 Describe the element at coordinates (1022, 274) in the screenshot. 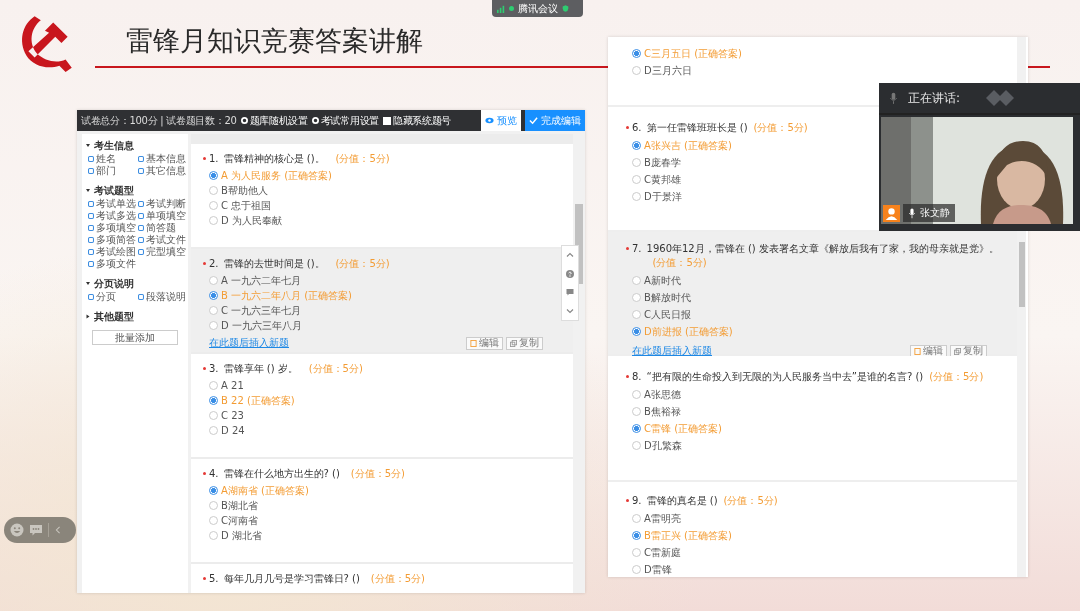

I see `scrollbar-thumb` at that location.